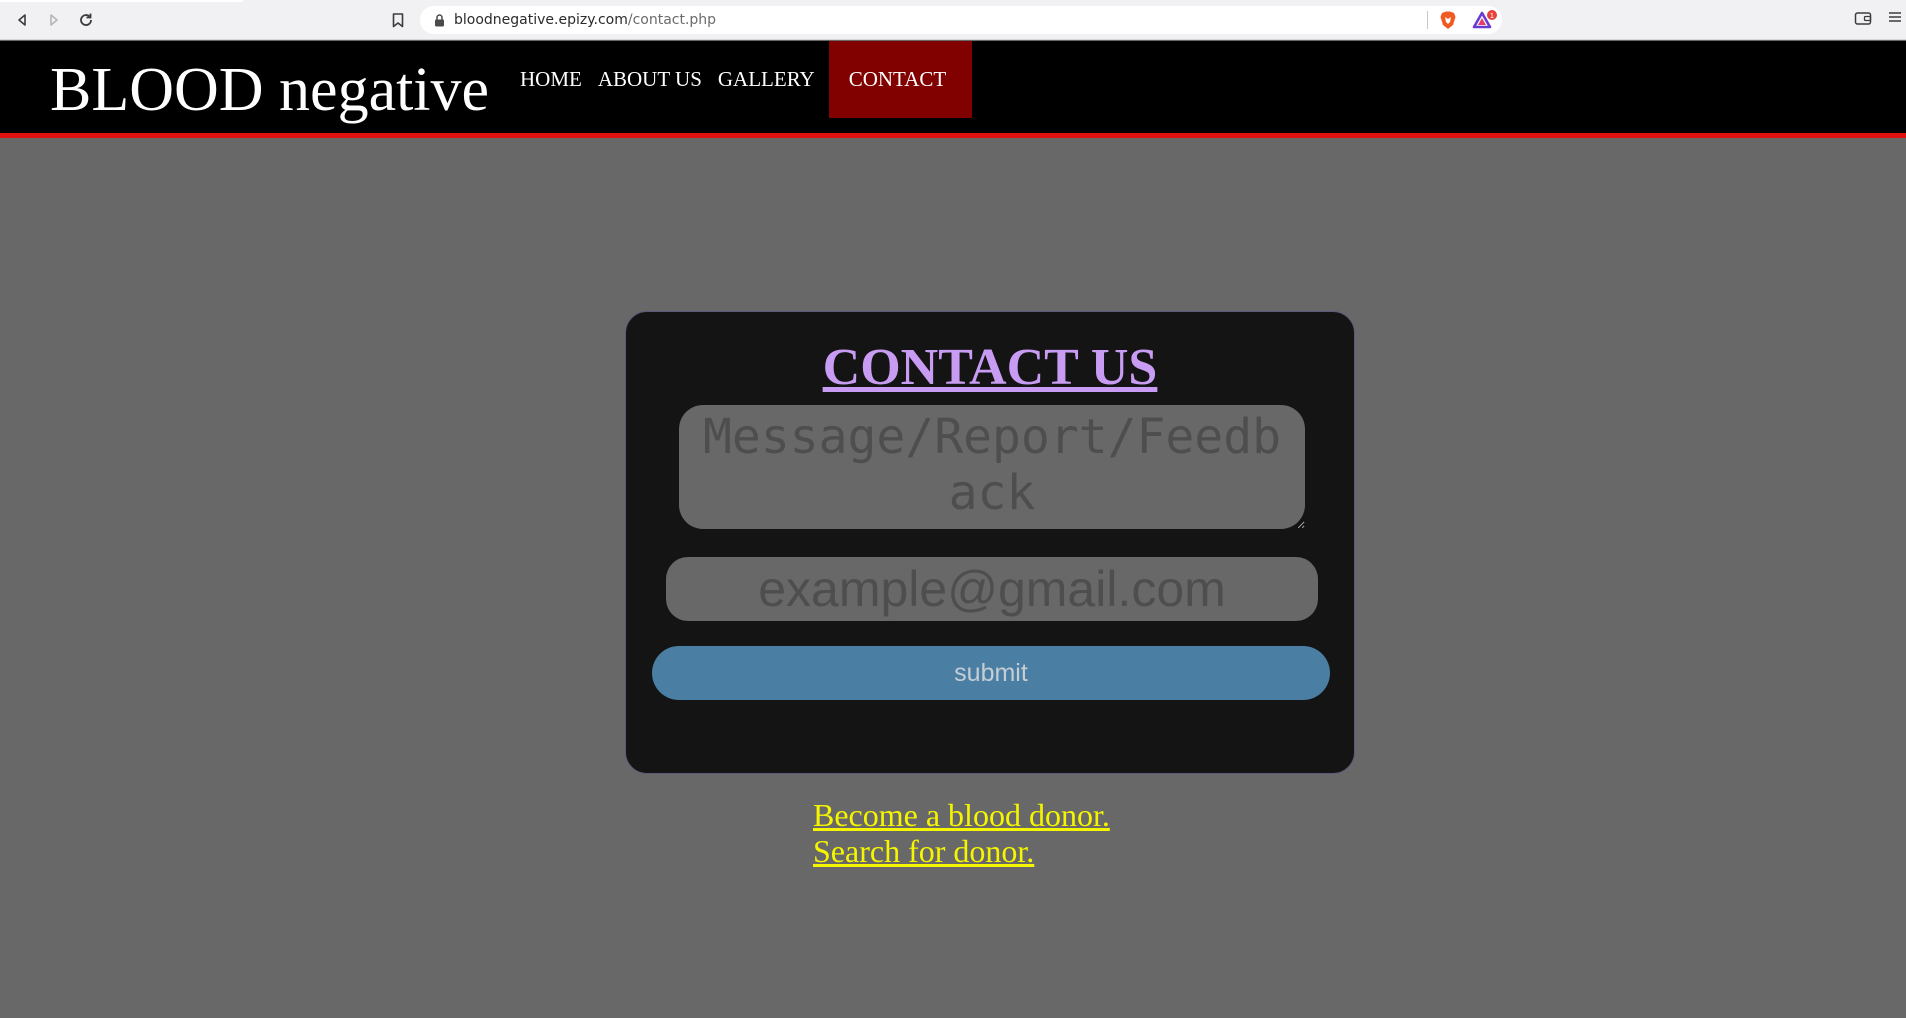 The width and height of the screenshot is (1906, 1018). What do you see at coordinates (961, 20) in the screenshot?
I see `address-bar: bloodnegative.epizy.com/contact.php` at bounding box center [961, 20].